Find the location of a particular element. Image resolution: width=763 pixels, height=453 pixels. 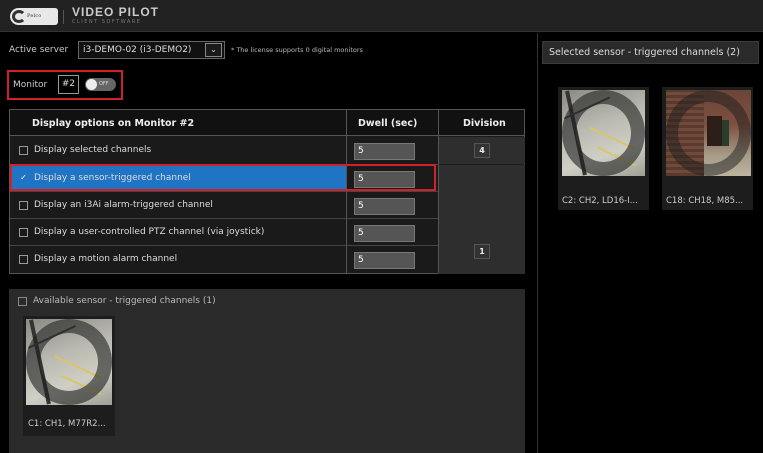

option-row-i3ai-alarm: Display an i3Ai alarm-triggered channel is located at coordinates (178, 205).